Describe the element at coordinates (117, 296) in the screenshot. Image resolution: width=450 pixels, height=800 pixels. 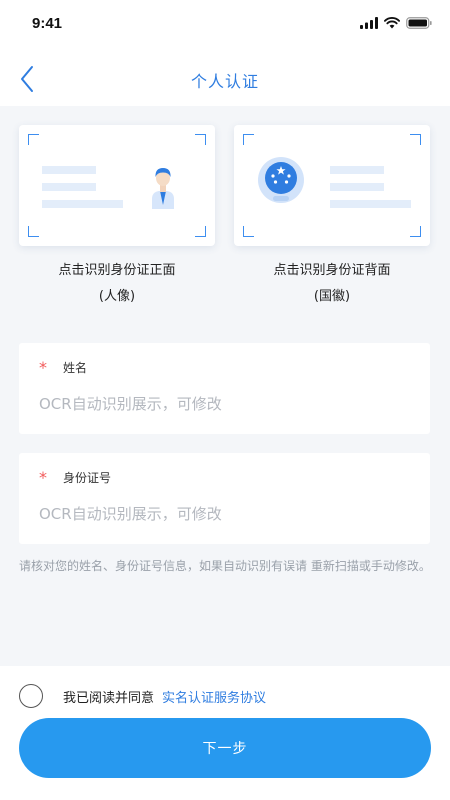
I see `caption-line: (人像)` at that location.